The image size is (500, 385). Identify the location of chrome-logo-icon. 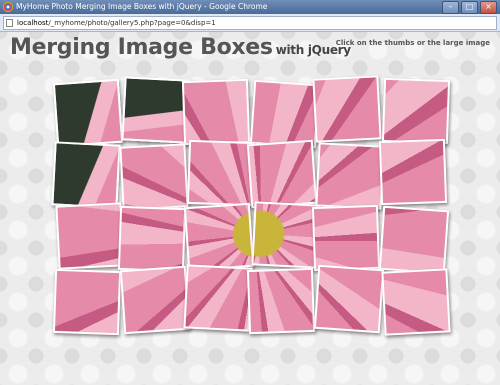
(8, 7).